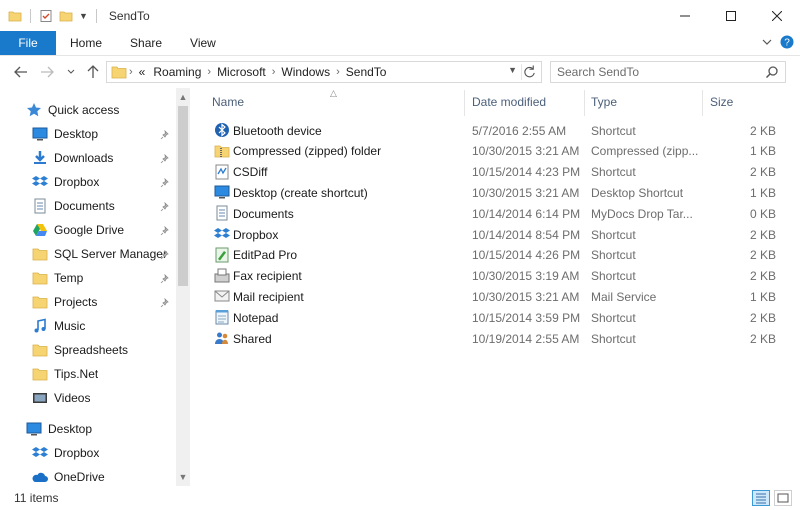  Describe the element at coordinates (721, 102) in the screenshot. I see `column-header-size: Size` at that location.